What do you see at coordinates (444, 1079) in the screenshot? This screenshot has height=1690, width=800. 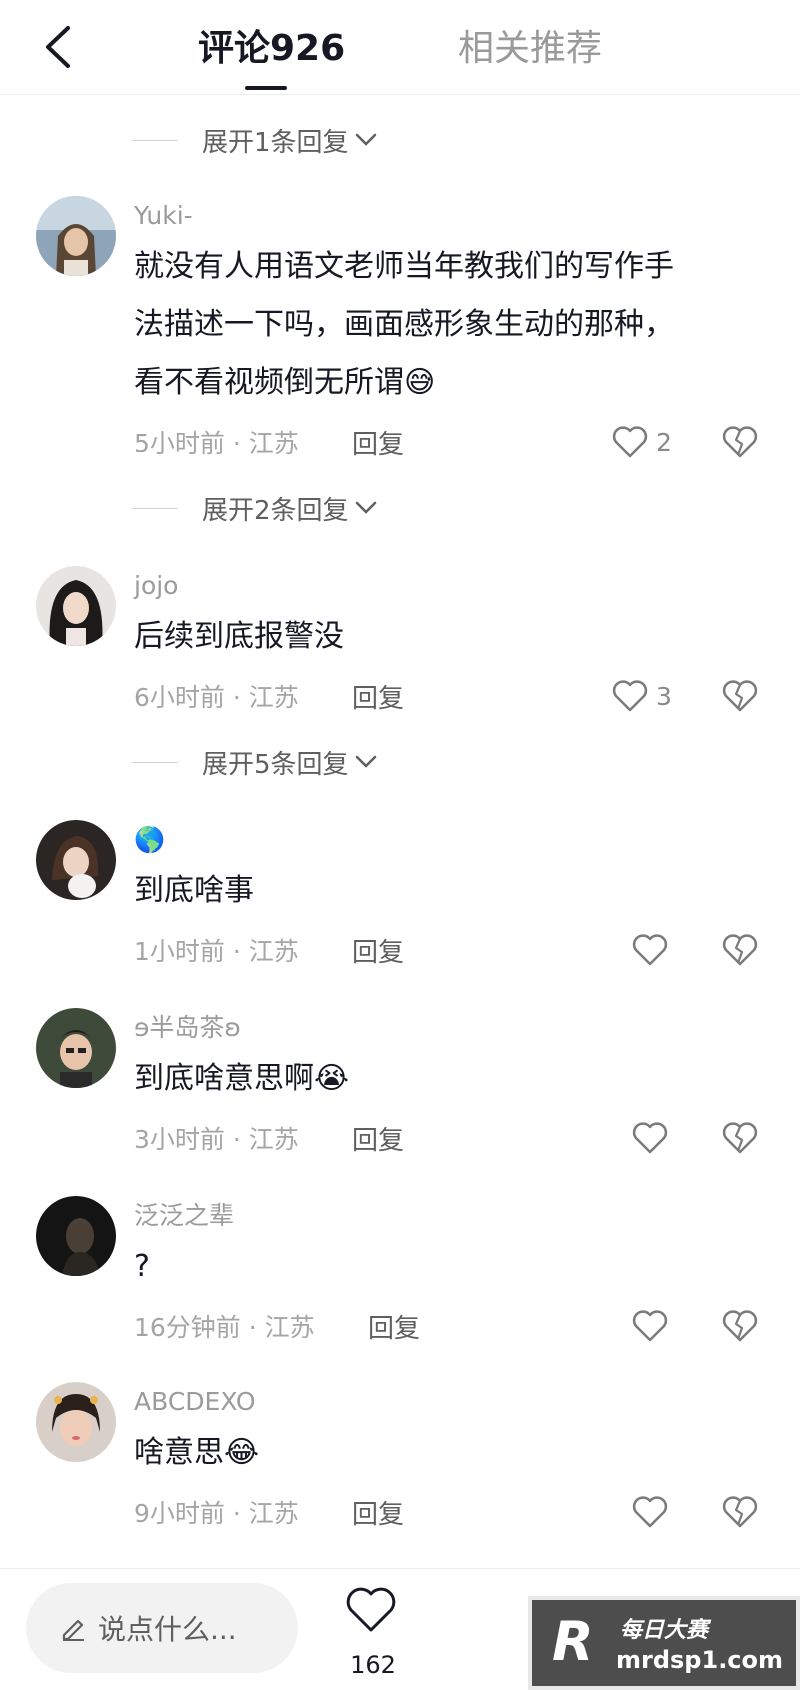 I see `comment-text: 到底啥意思啊😭` at bounding box center [444, 1079].